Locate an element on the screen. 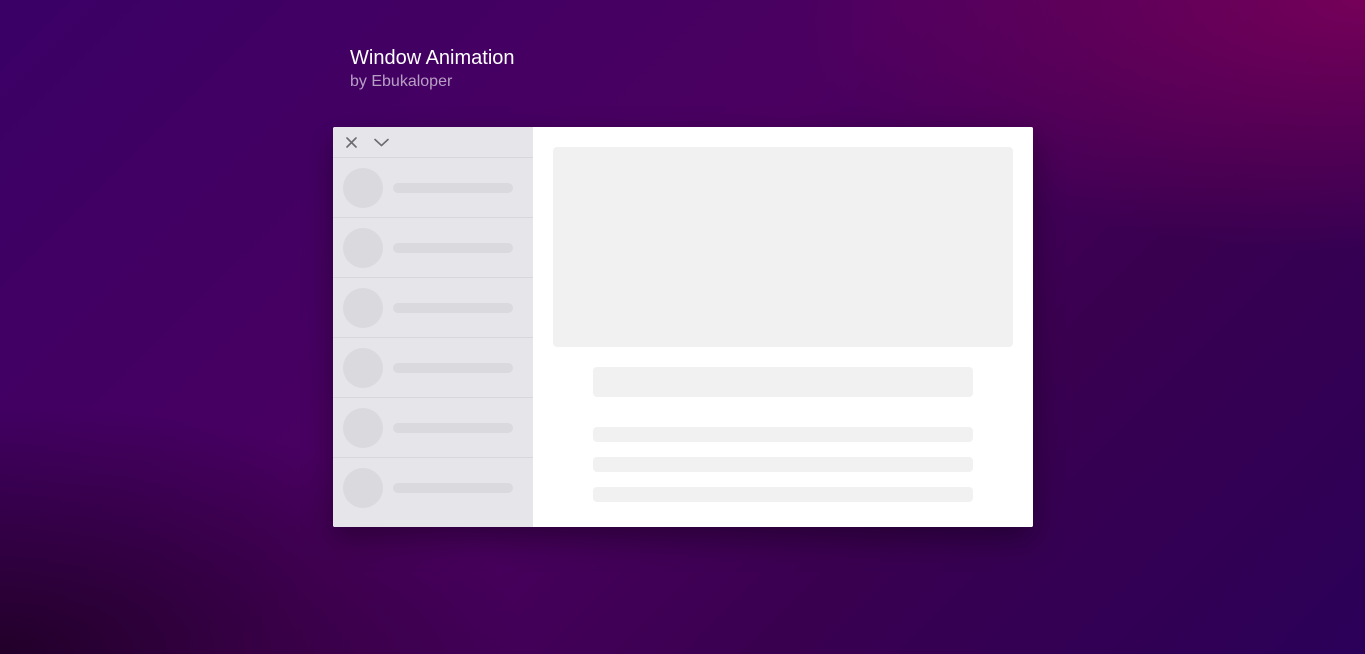 The height and width of the screenshot is (654, 1365). page-header: Window Animation by Ebukaloper is located at coordinates (432, 69).